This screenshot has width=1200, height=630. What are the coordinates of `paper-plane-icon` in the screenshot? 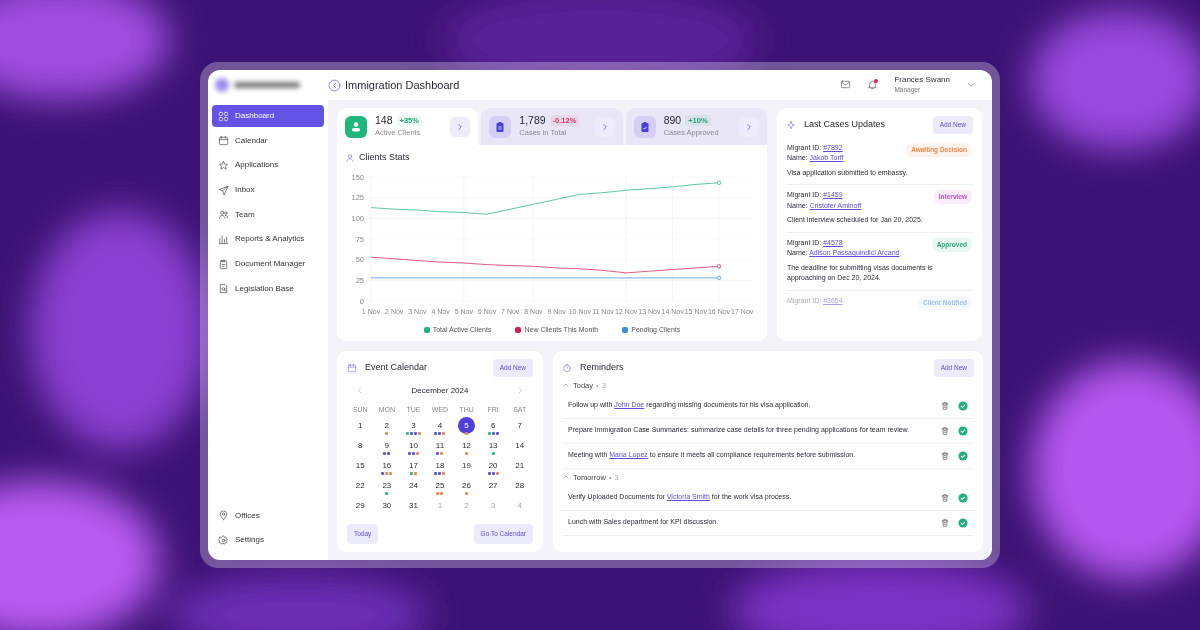 It's located at (223, 190).